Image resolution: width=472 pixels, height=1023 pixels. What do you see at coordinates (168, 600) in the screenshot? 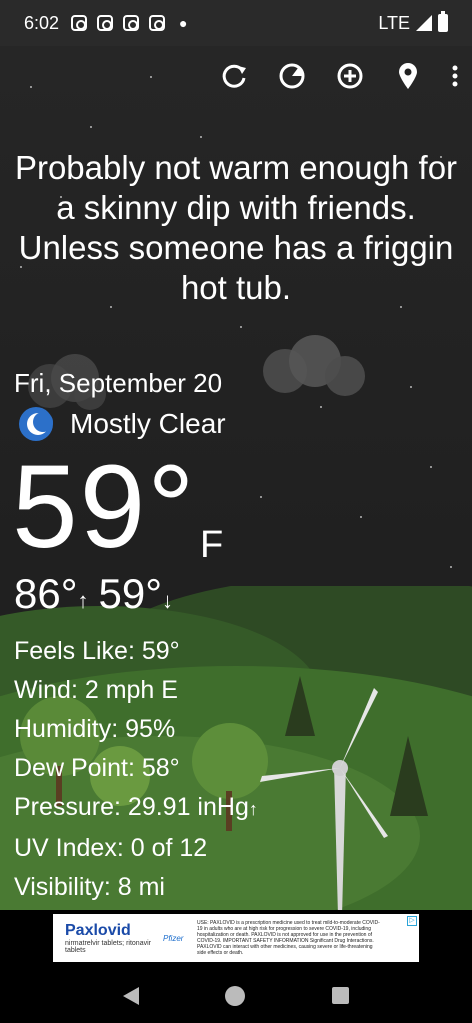
I see `arrow-down-icon: ↓` at bounding box center [168, 600].